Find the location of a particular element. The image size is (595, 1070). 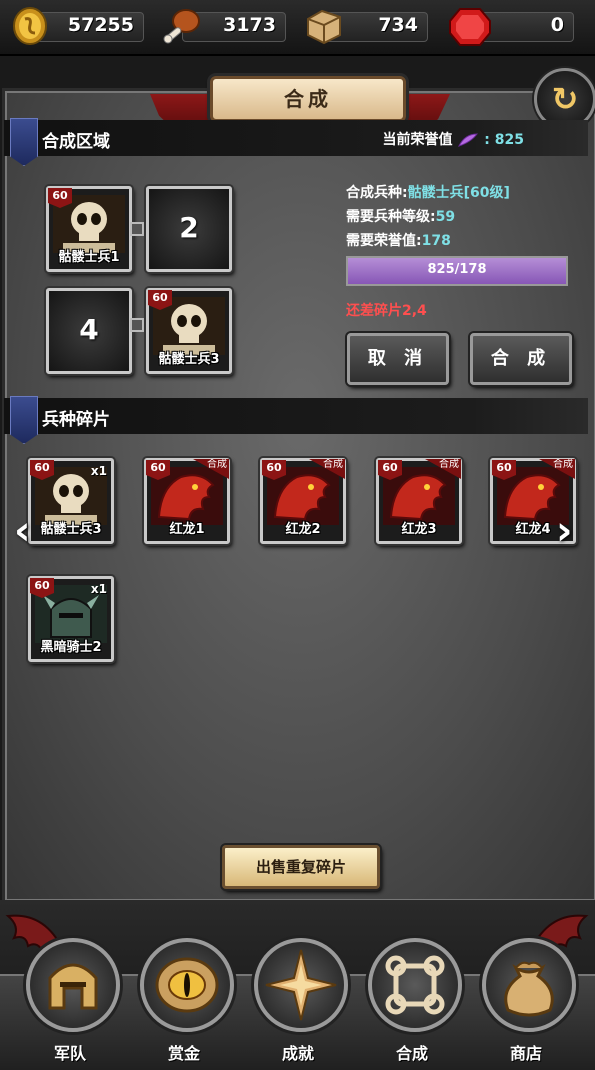

nav-achievement: 成就 is located at coordinates (300, 1003).